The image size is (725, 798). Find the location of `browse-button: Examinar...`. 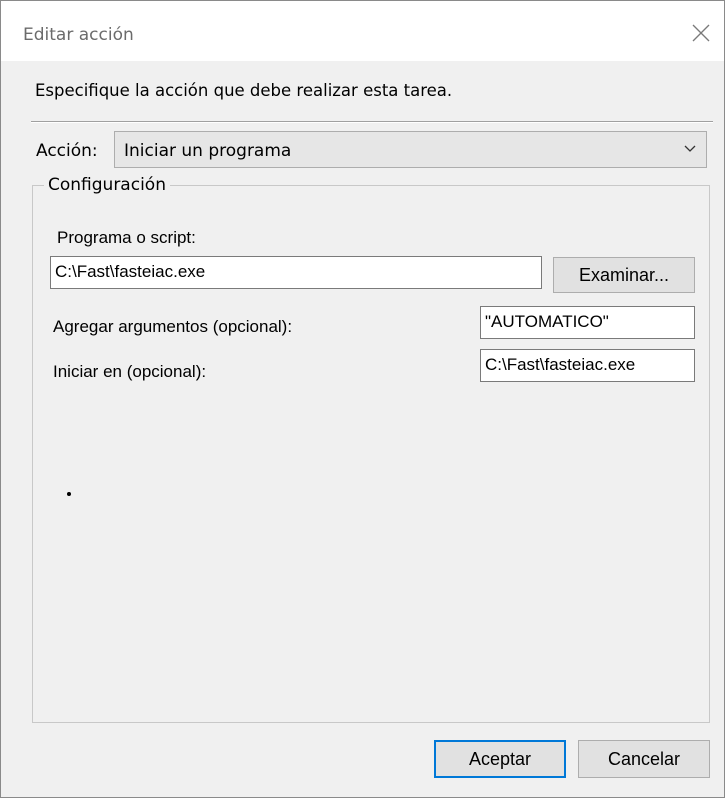

browse-button: Examinar... is located at coordinates (624, 275).